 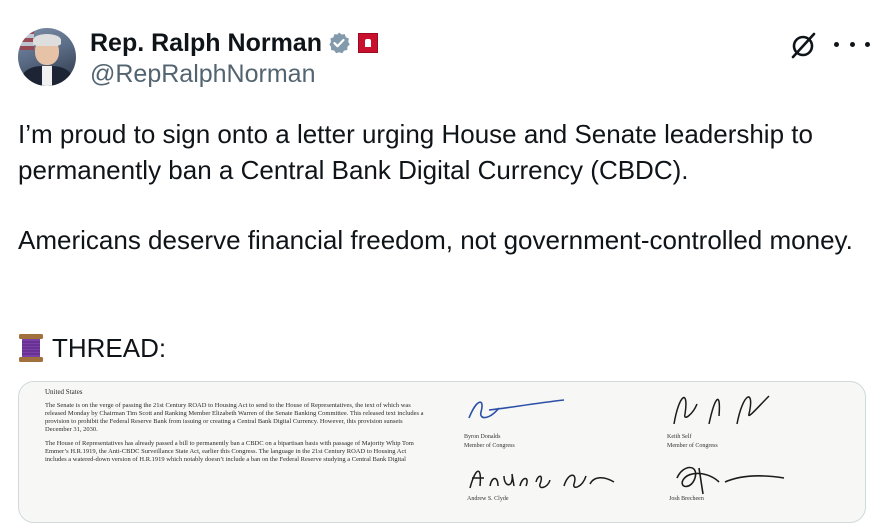 What do you see at coordinates (852, 44) in the screenshot?
I see `more-options-icon` at bounding box center [852, 44].